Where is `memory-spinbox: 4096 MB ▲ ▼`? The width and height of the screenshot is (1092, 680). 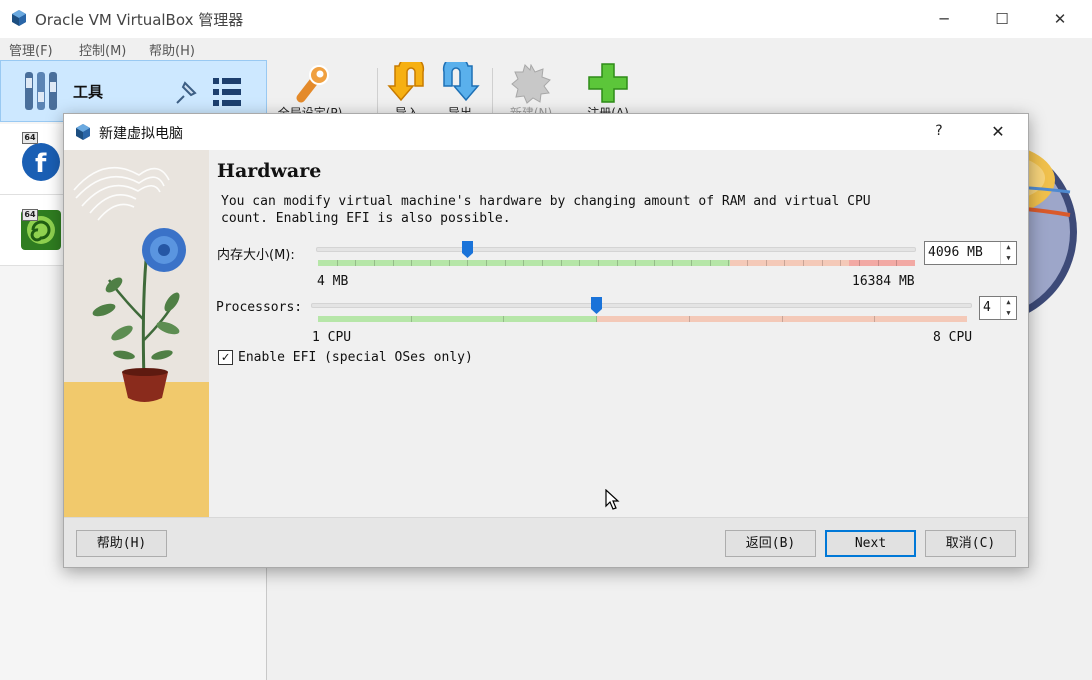
memory-spinbox: 4096 MB ▲ ▼ is located at coordinates (970, 253).